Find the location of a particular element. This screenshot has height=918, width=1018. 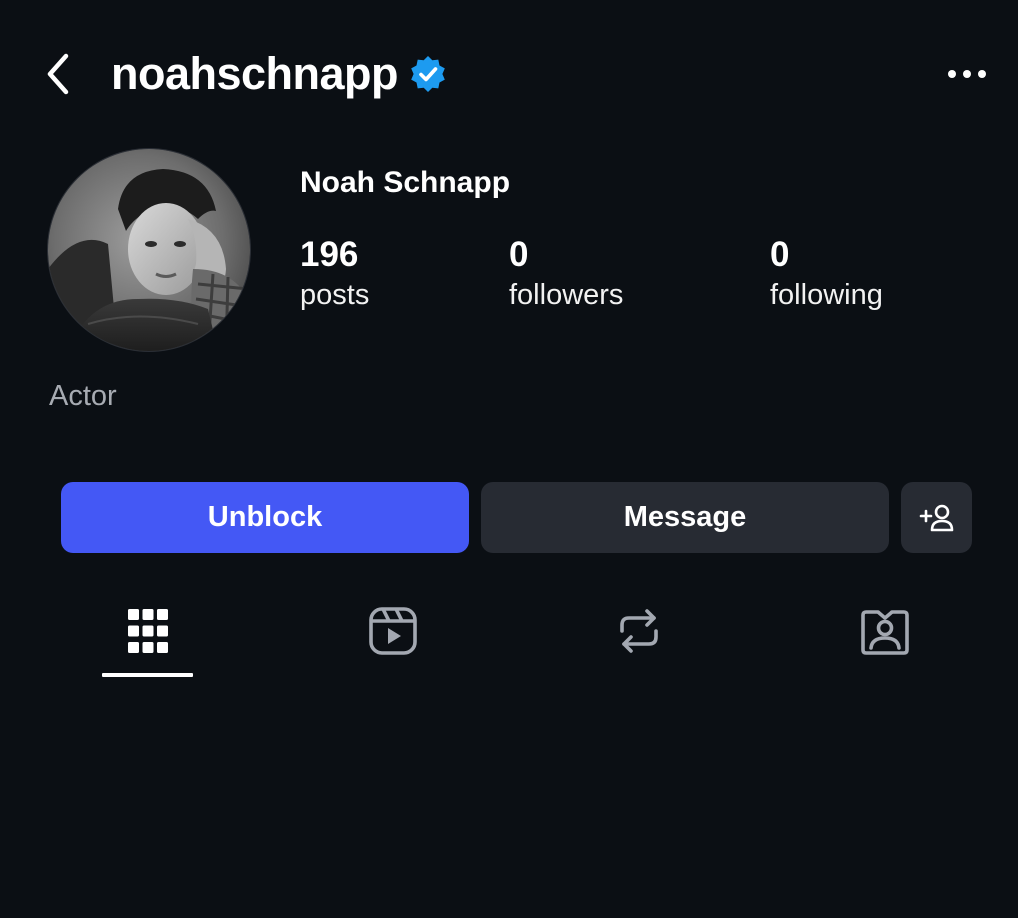

posts-label: posts is located at coordinates (335, 295).